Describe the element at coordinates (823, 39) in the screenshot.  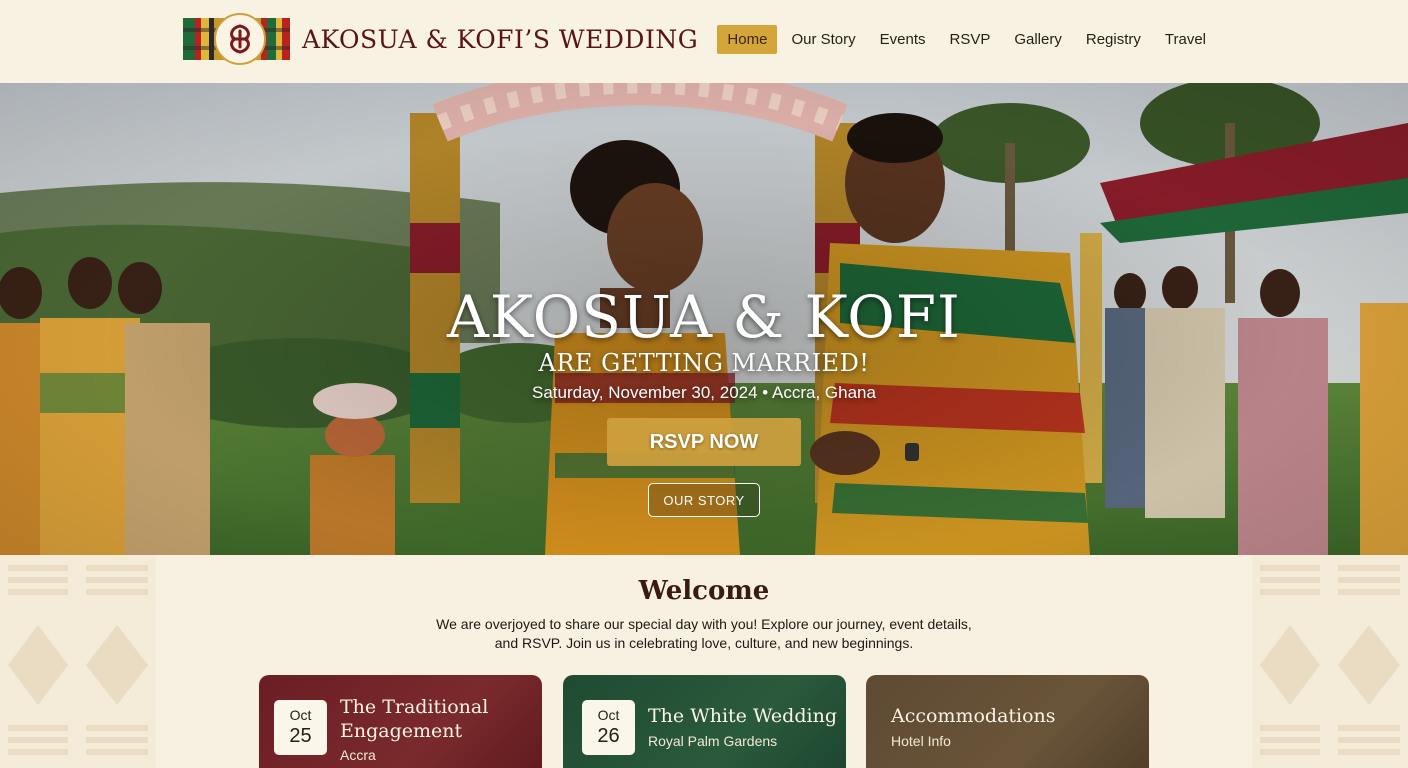
I see `nav-our-story: Our Story` at that location.